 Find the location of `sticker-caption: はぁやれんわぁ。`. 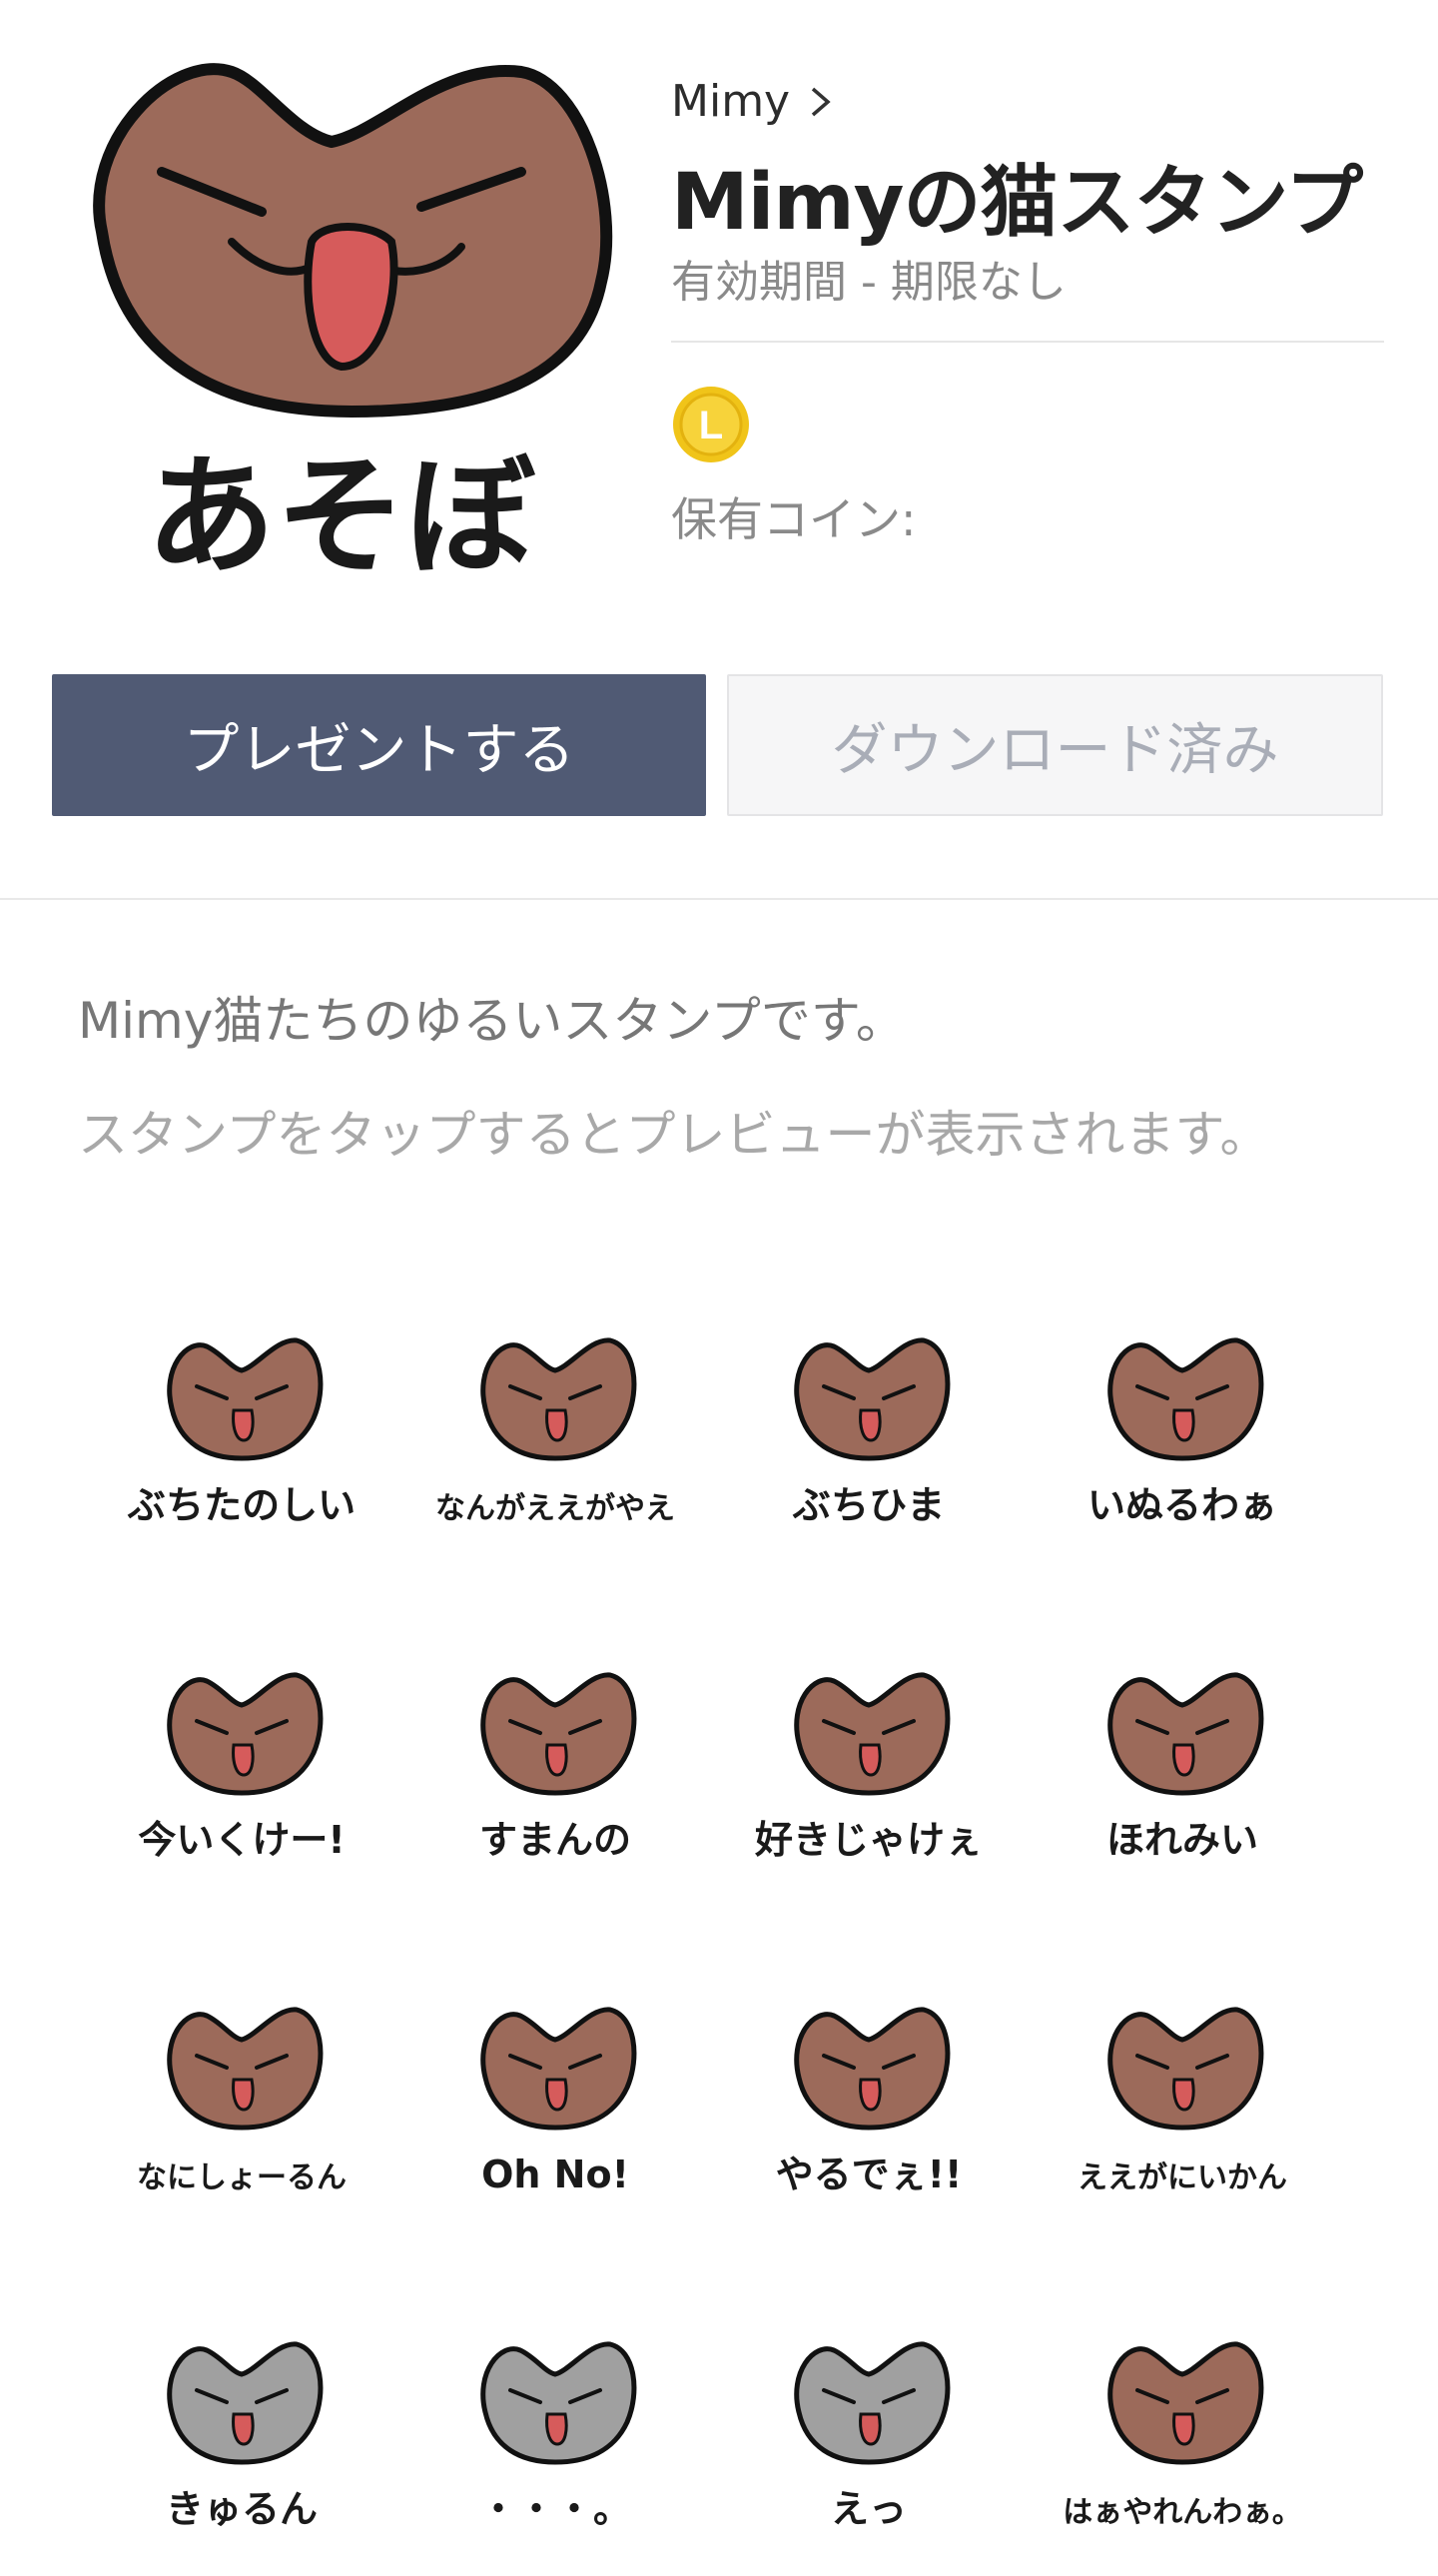

sticker-caption: はぁやれんわぁ。 is located at coordinates (1182, 2513).